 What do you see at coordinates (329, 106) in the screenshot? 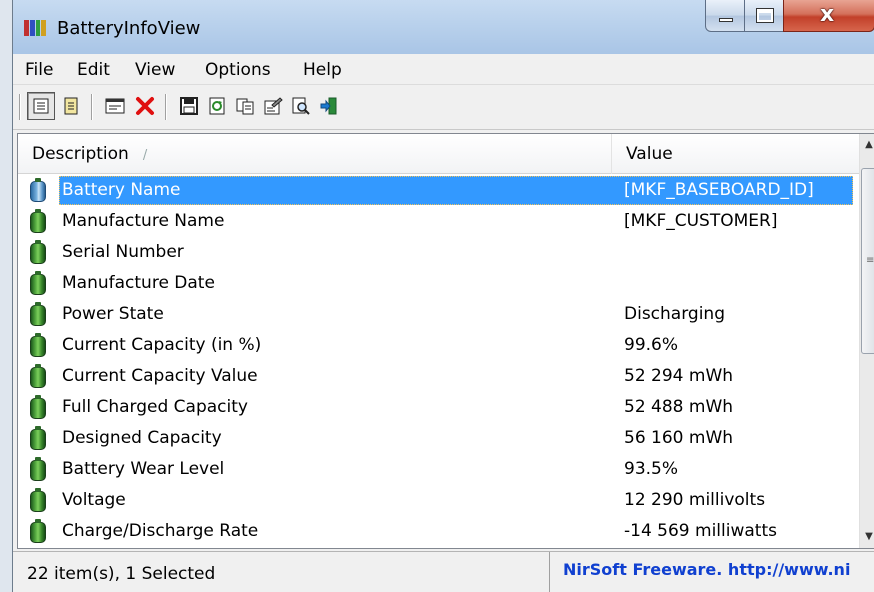
I see `exit-icon` at bounding box center [329, 106].